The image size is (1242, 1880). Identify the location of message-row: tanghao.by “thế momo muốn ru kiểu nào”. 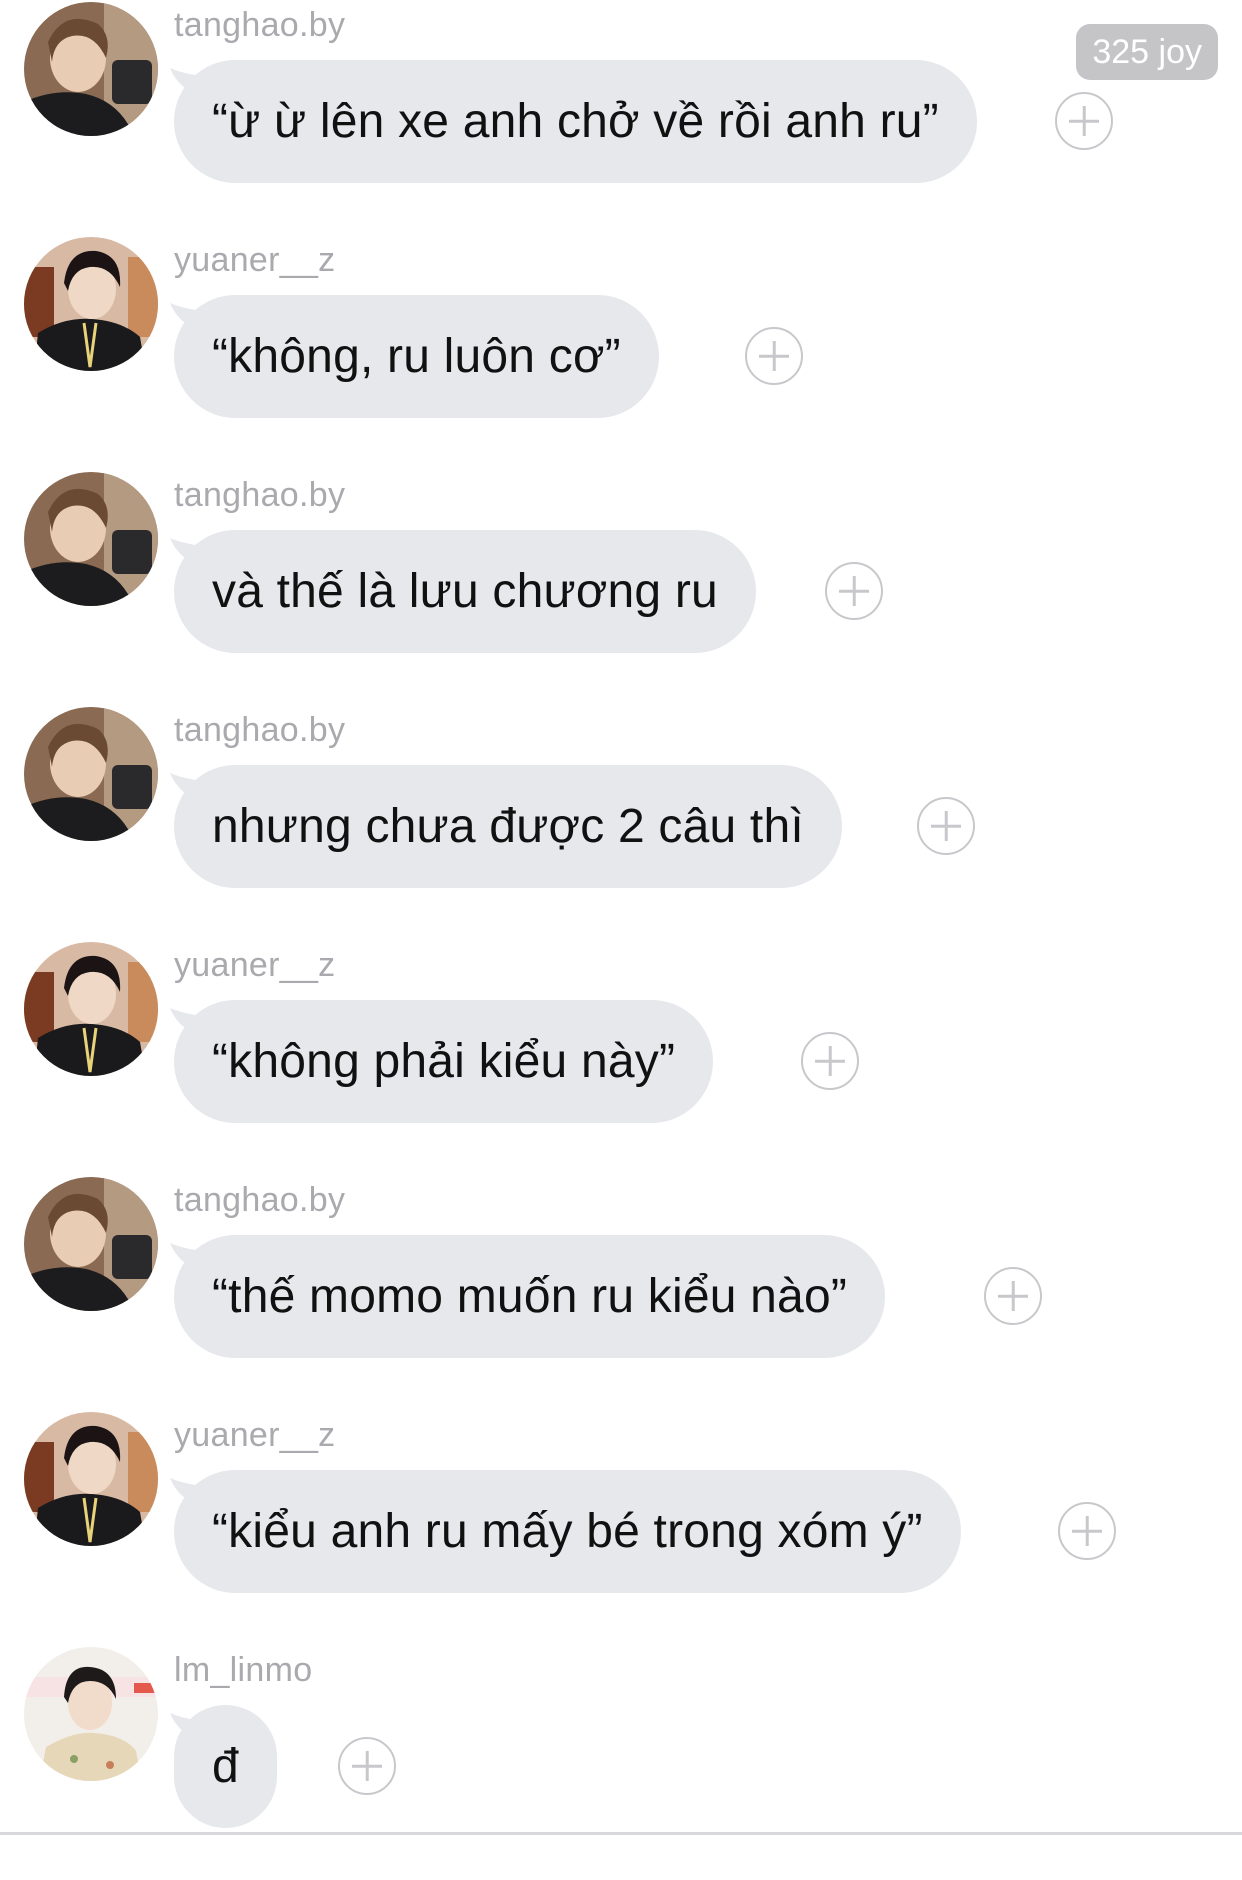
(621, 1292).